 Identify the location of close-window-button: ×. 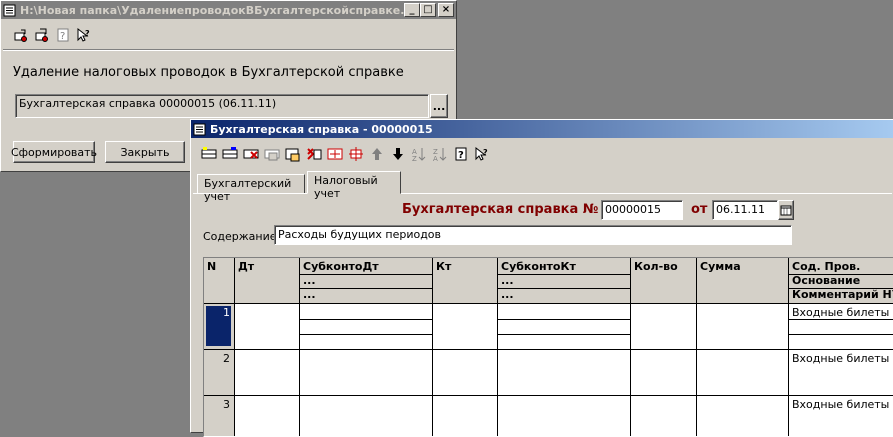
(446, 10).